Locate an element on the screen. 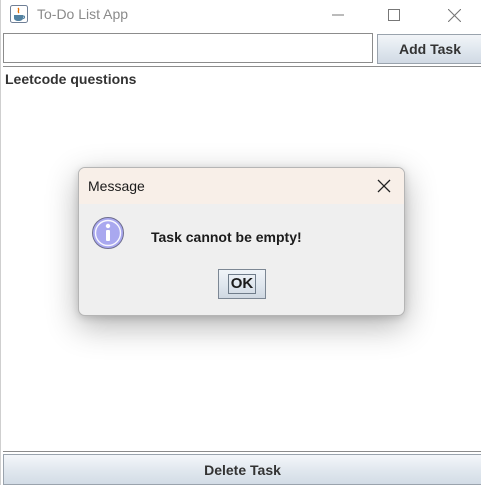 The image size is (481, 485). list-item: Leetcode questions is located at coordinates (70, 79).